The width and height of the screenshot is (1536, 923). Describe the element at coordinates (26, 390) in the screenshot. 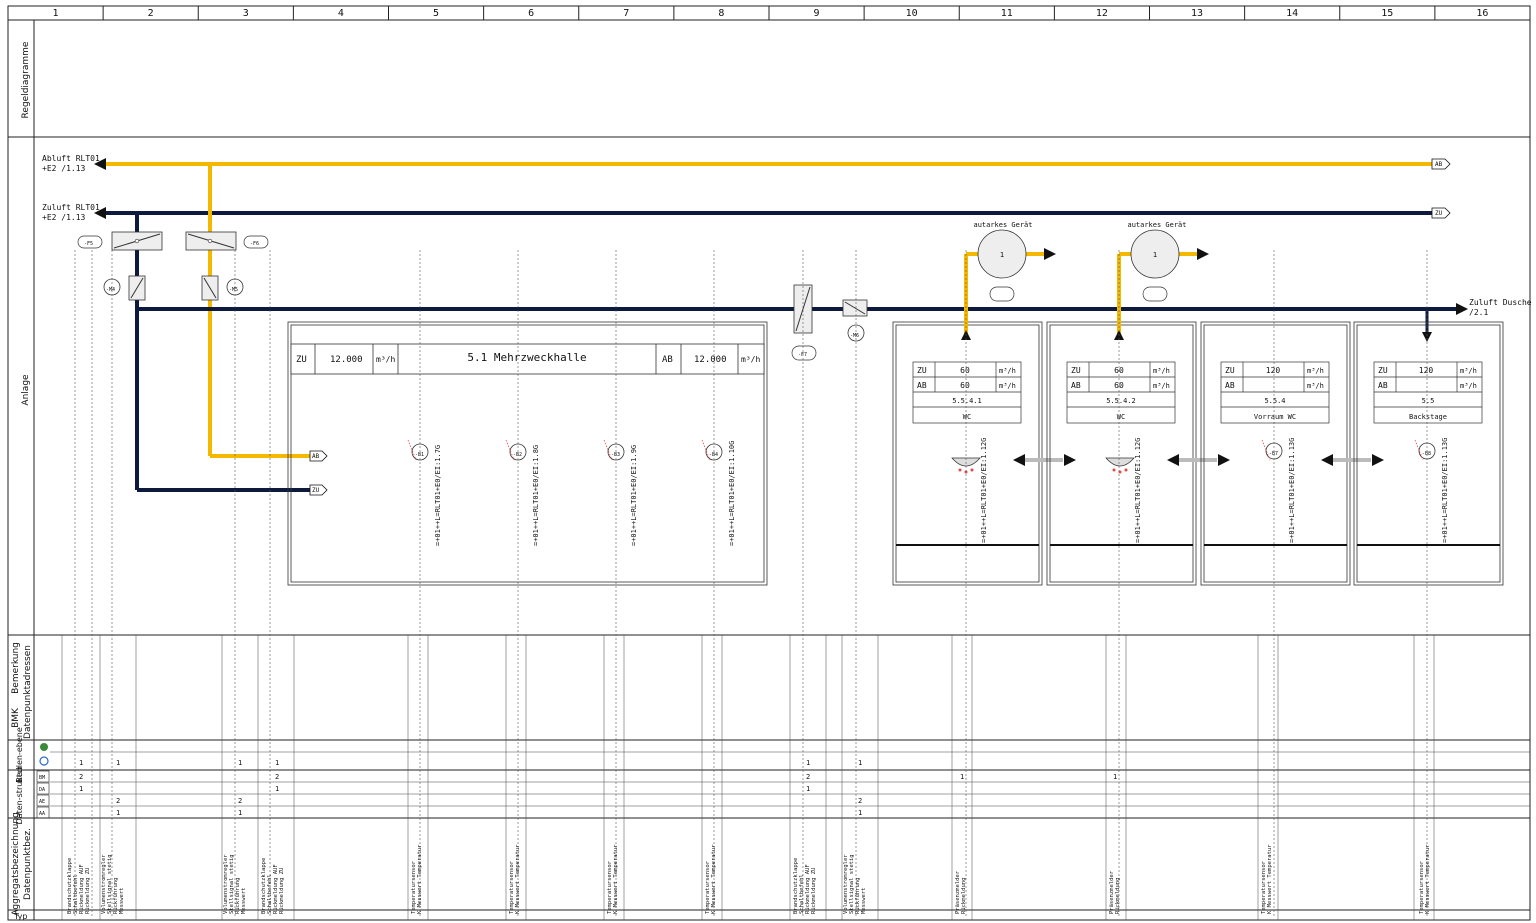

I see `label-anlage: Anlage` at that location.